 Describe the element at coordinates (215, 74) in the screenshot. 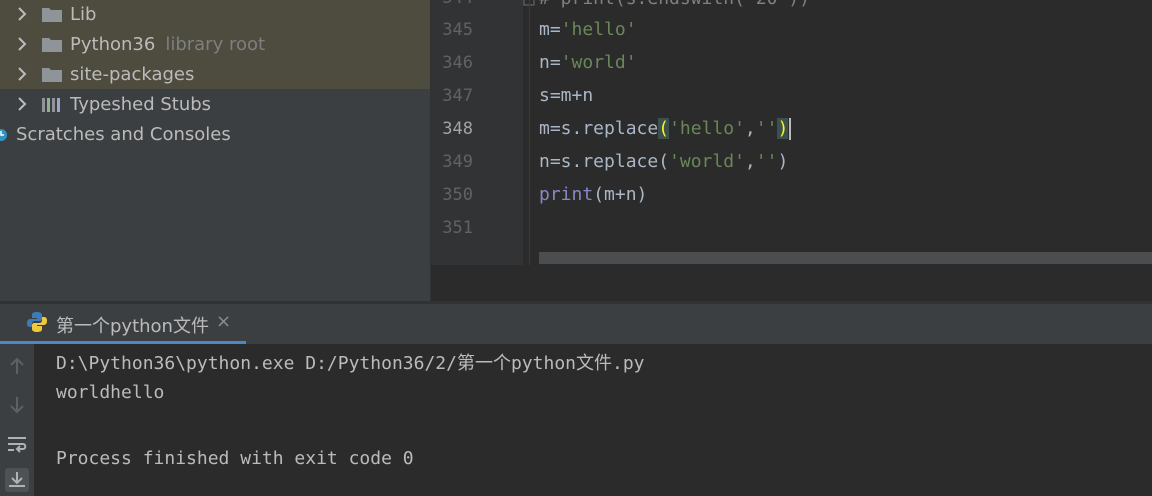

I see `tree-item-site-packages: site-packages` at that location.